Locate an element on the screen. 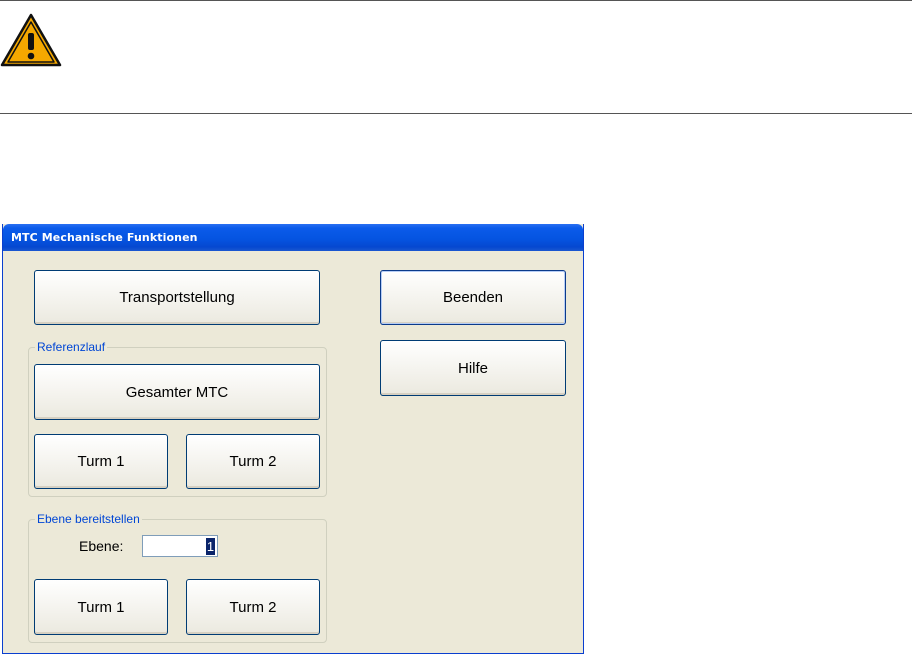 The image size is (912, 654). top-rule is located at coordinates (456, 0).